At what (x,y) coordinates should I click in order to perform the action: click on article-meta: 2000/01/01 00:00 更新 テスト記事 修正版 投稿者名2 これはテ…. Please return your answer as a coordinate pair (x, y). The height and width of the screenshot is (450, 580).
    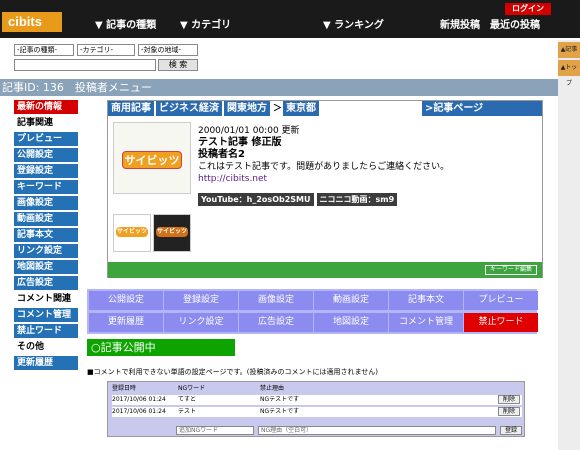
    Looking at the image, I should click on (363, 155).